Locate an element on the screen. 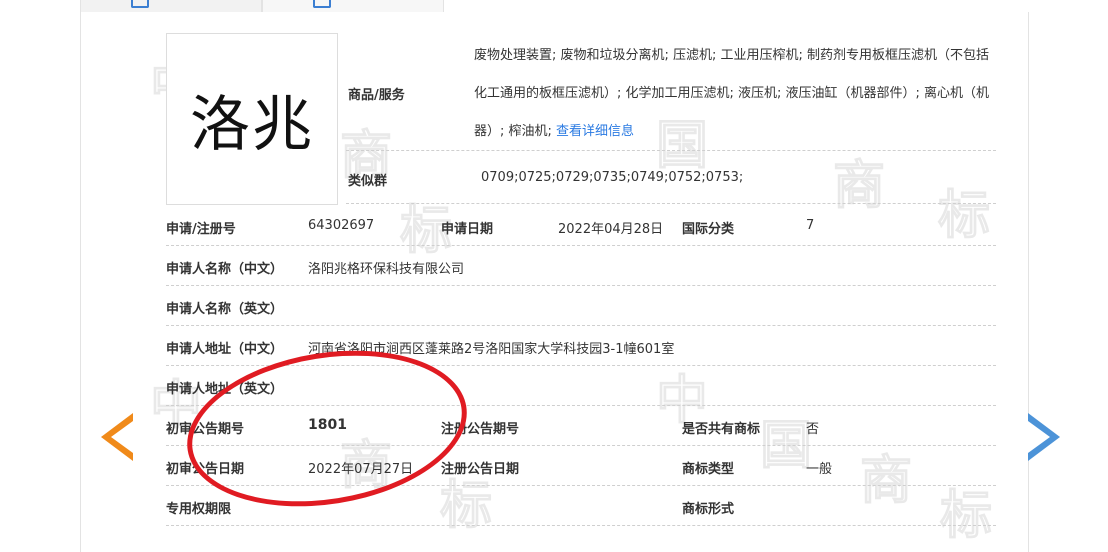  address-cn-label: 申请人地址（中文） is located at coordinates (225, 349).